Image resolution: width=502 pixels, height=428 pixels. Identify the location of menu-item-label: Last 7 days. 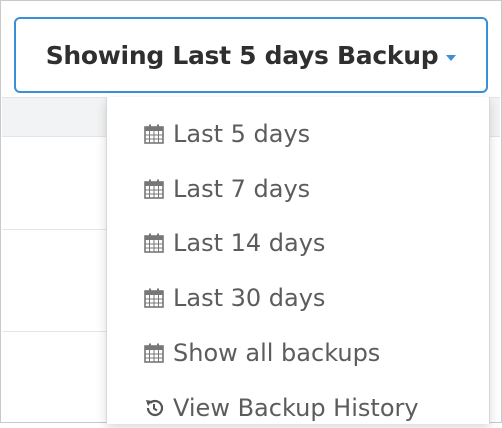
(242, 189).